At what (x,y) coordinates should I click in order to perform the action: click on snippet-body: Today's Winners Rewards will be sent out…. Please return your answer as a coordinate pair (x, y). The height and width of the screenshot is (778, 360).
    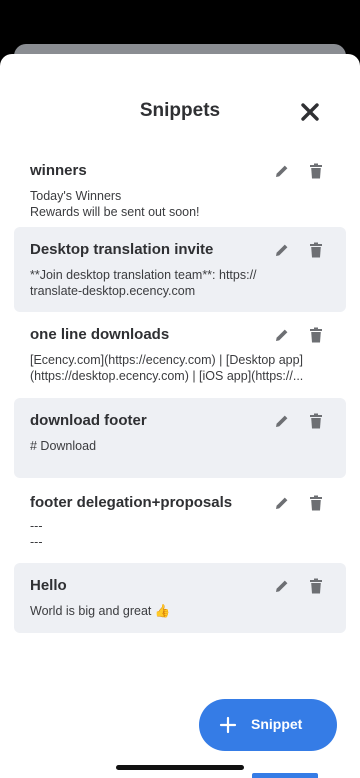
    Looking at the image, I should click on (115, 204).